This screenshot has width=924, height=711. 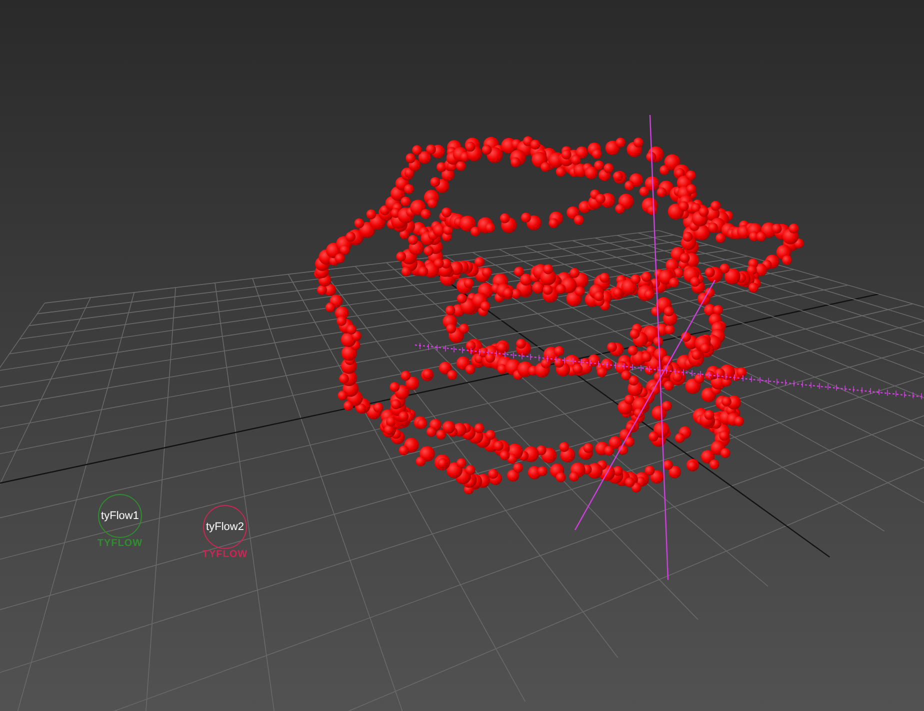 I want to click on emitter-icon: tyFlow2, so click(x=225, y=527).